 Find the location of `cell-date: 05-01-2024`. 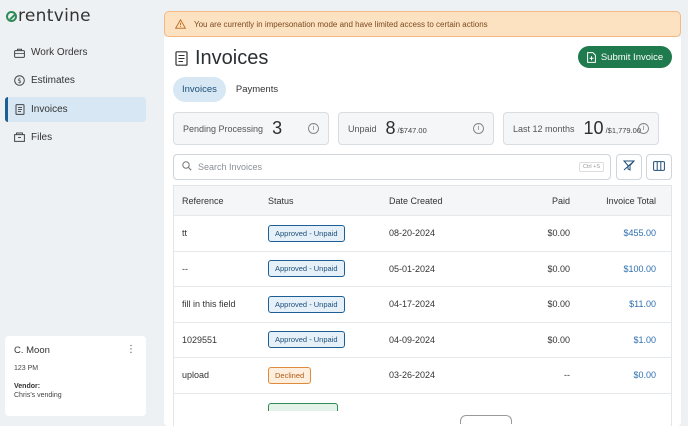

cell-date: 05-01-2024 is located at coordinates (412, 268).